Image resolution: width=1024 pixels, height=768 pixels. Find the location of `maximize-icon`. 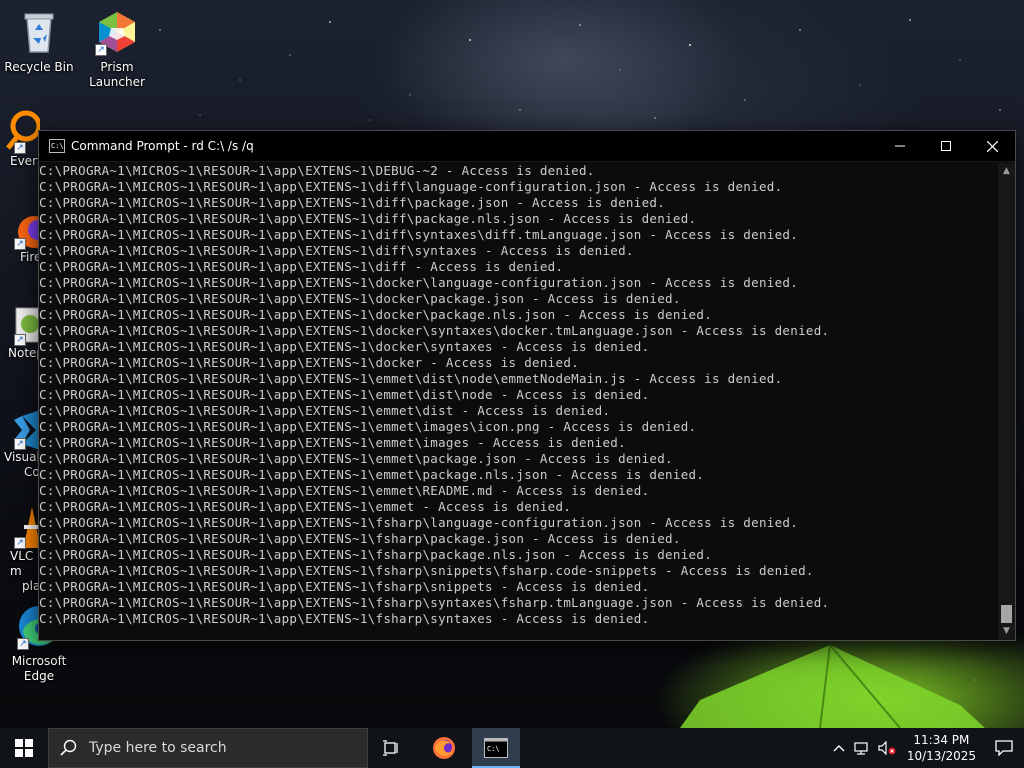

maximize-icon is located at coordinates (946, 146).